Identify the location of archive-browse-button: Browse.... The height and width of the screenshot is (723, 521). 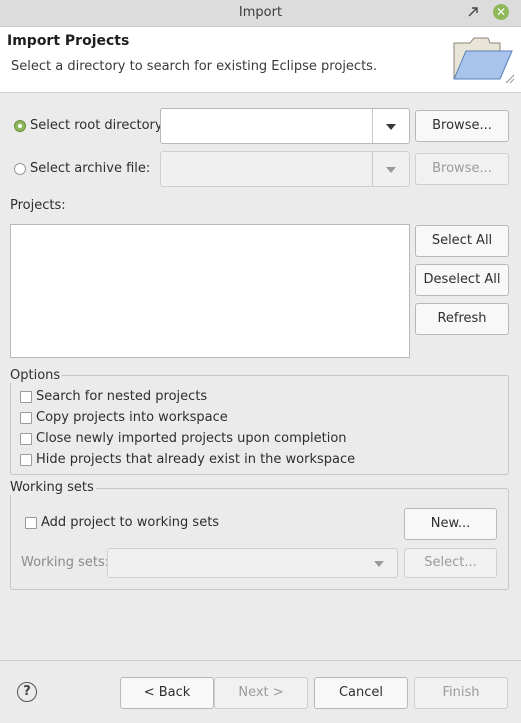
(462, 169).